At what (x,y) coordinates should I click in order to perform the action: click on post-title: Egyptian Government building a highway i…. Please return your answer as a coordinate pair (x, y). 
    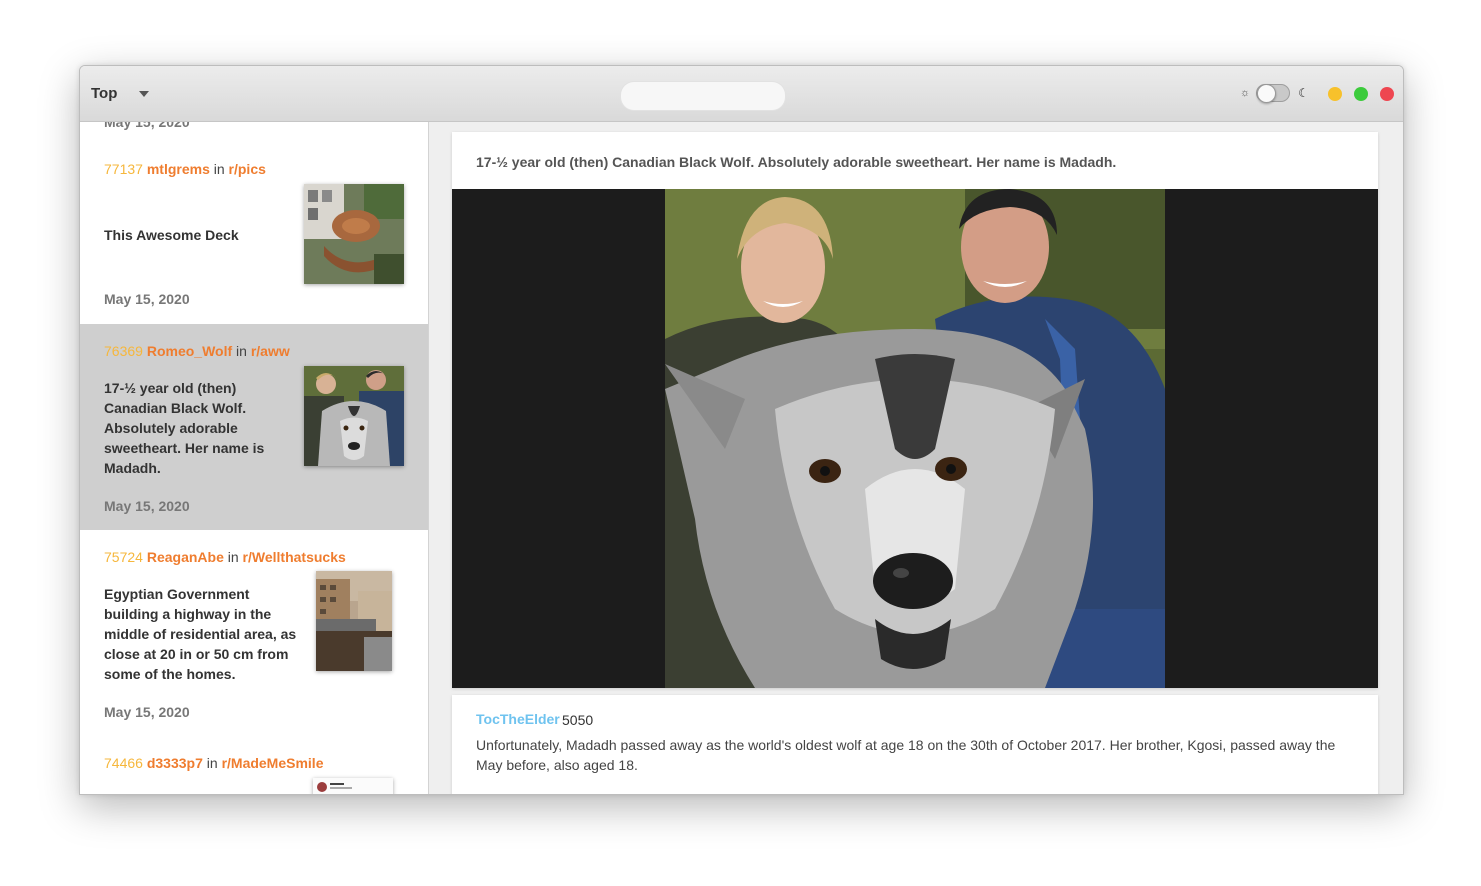
    Looking at the image, I should click on (200, 634).